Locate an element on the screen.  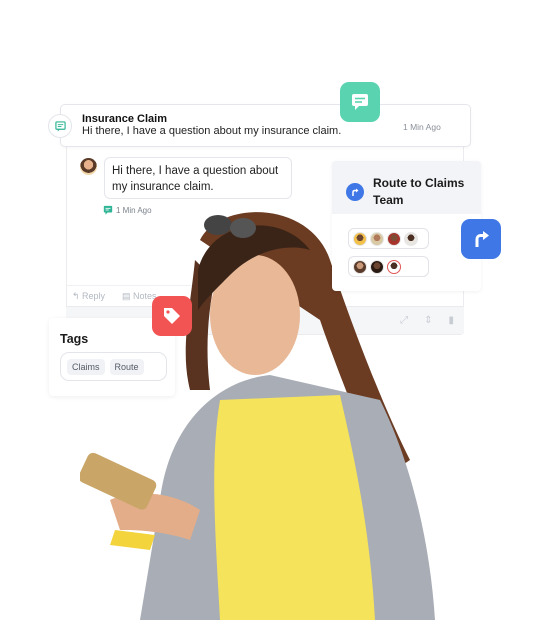
tags-input: Claims Route is located at coordinates (113, 366).